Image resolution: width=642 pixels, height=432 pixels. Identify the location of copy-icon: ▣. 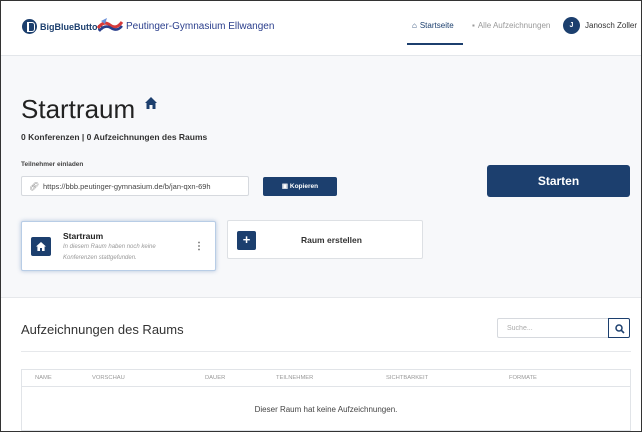
(285, 186).